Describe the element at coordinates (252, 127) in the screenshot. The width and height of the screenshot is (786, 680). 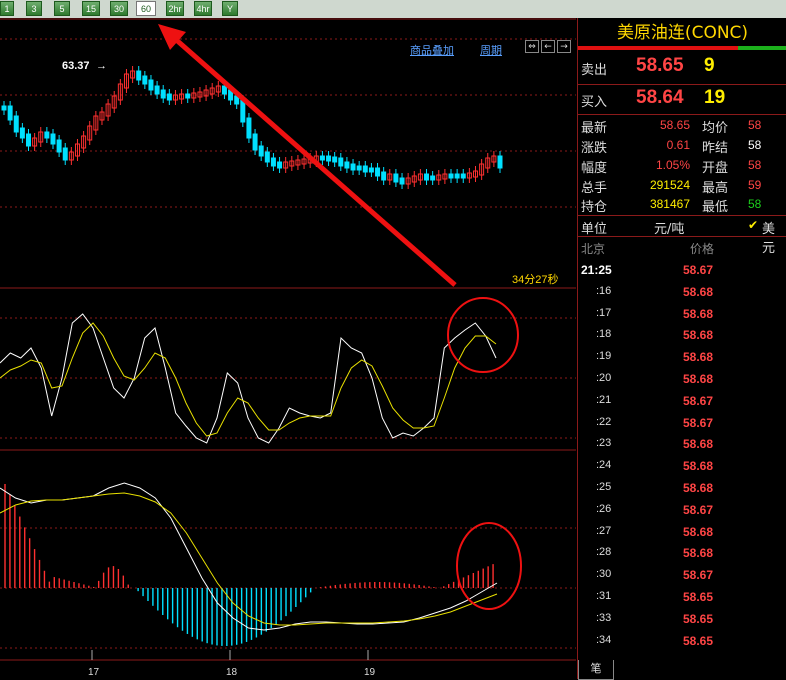
I see `candlestick-series` at that location.